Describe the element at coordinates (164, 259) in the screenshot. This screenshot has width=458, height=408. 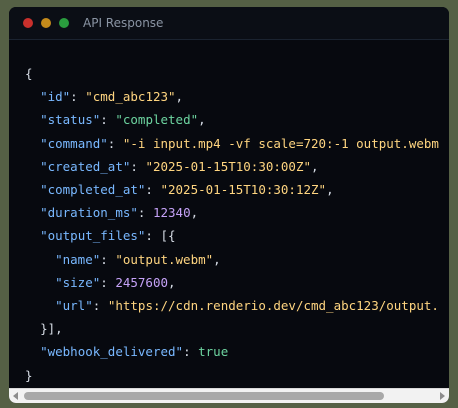
I see `json-value-name: "output.webm"` at that location.